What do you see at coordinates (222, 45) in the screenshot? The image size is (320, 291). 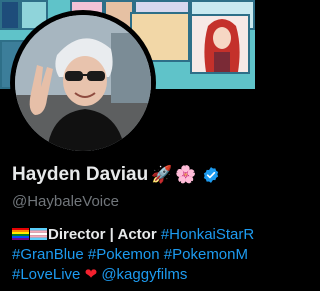 I see `banner-character-art` at bounding box center [222, 45].